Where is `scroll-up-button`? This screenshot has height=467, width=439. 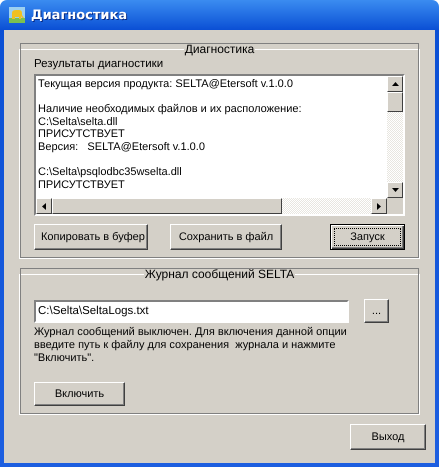 scroll-up-button is located at coordinates (395, 84).